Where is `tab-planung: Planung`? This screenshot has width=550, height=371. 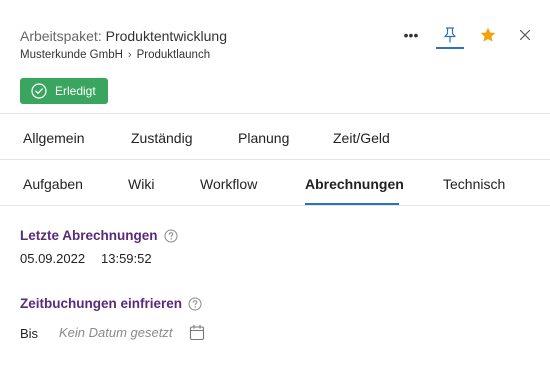 tab-planung: Planung is located at coordinates (263, 138).